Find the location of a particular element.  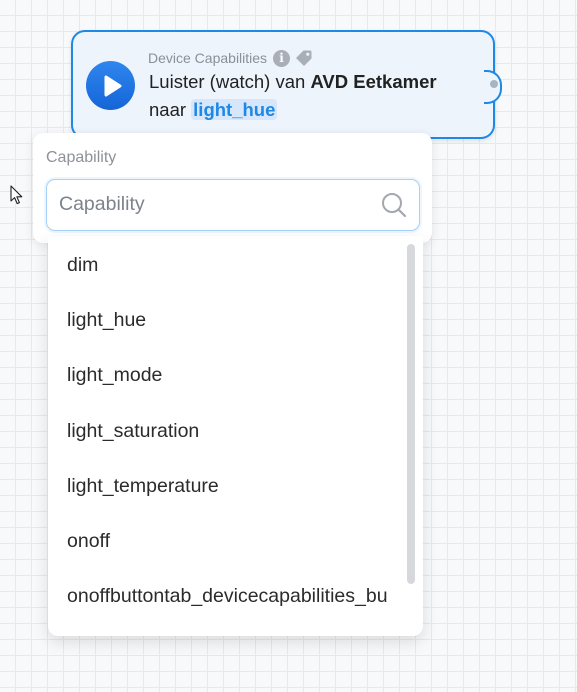

card-text-prefix: Luister (watch) van is located at coordinates (230, 81).